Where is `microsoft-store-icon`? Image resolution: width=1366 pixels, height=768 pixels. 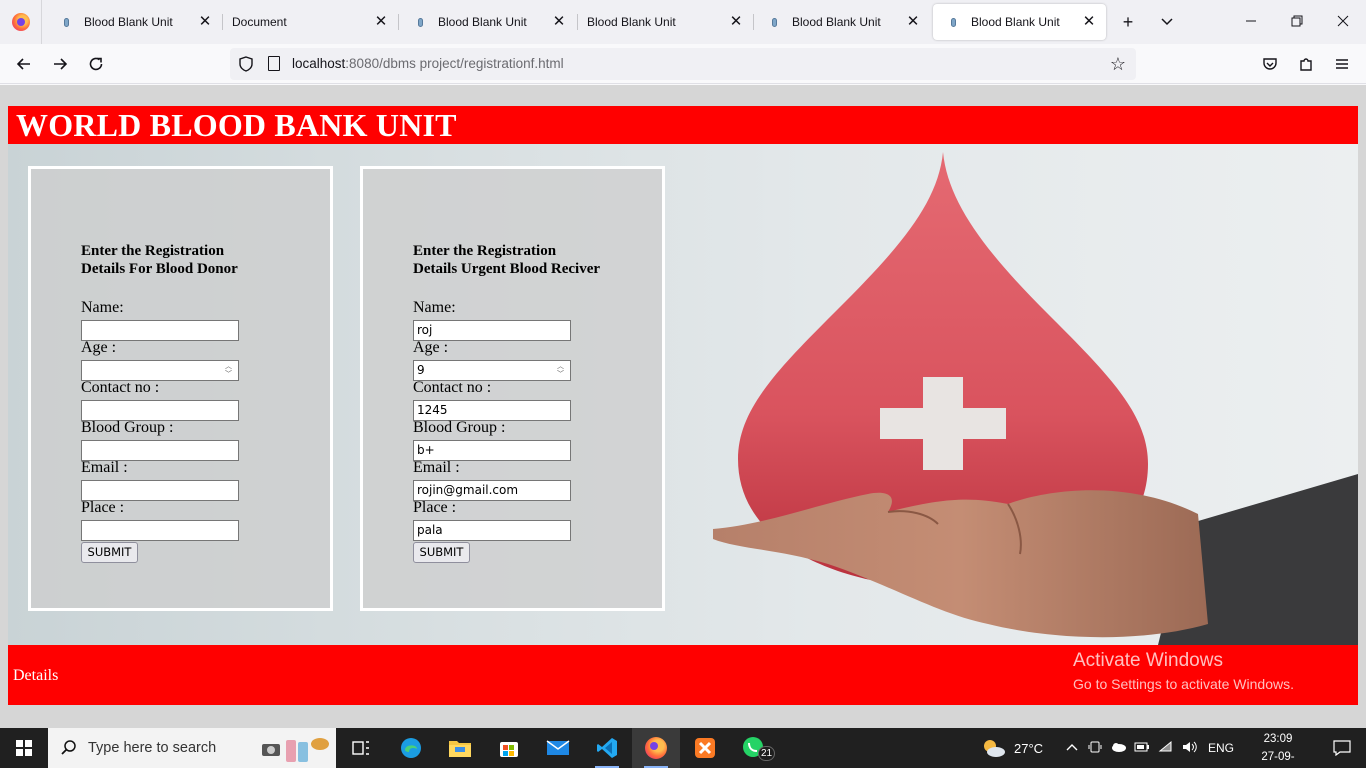 microsoft-store-icon is located at coordinates (509, 748).